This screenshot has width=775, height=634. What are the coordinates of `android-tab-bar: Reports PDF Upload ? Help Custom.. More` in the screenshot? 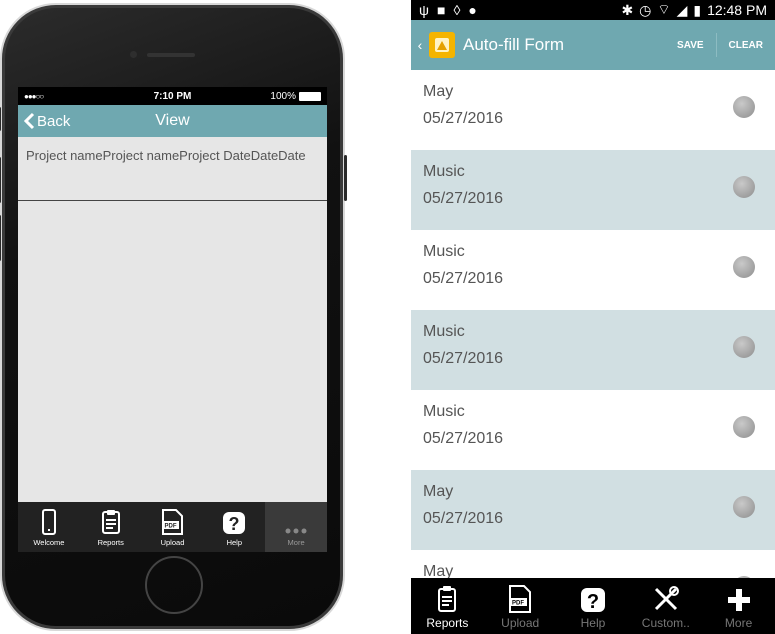 It's located at (593, 606).